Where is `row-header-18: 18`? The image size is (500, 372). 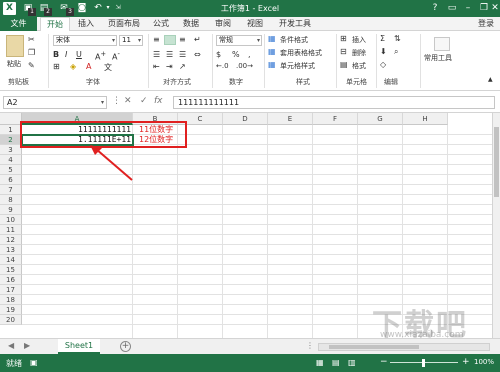 row-header-18: 18 is located at coordinates (11, 300).